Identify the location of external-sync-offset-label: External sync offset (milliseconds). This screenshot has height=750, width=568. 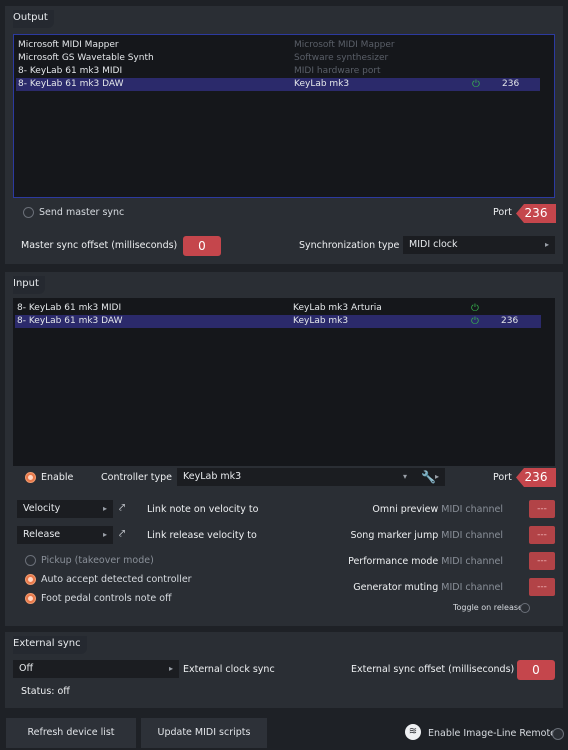
(433, 669).